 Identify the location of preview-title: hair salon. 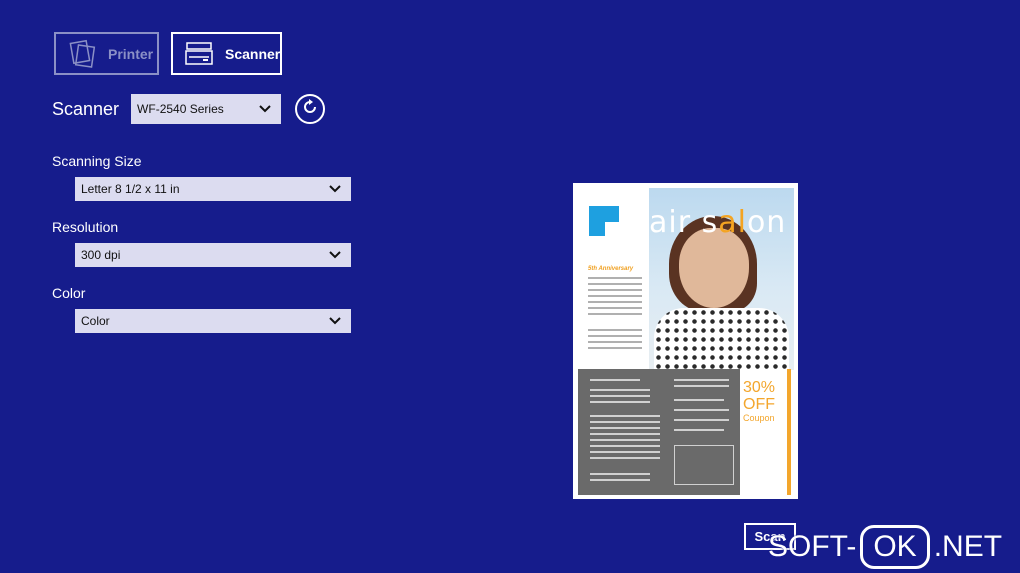
(707, 222).